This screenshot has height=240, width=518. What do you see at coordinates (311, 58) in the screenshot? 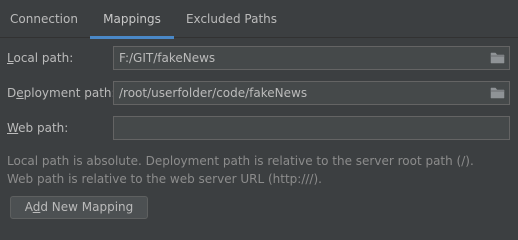
I see `local-path-input: F:/GIT/fakeNews` at bounding box center [311, 58].